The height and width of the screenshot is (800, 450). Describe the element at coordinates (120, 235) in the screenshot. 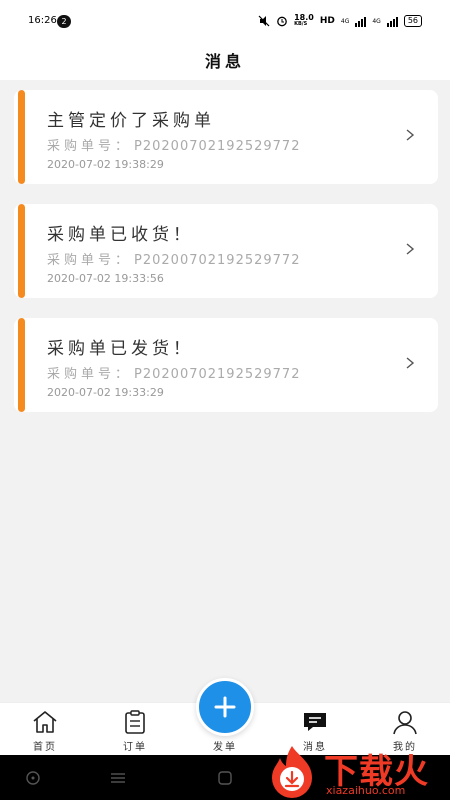

I see `message-title: 采购单已收货！` at that location.